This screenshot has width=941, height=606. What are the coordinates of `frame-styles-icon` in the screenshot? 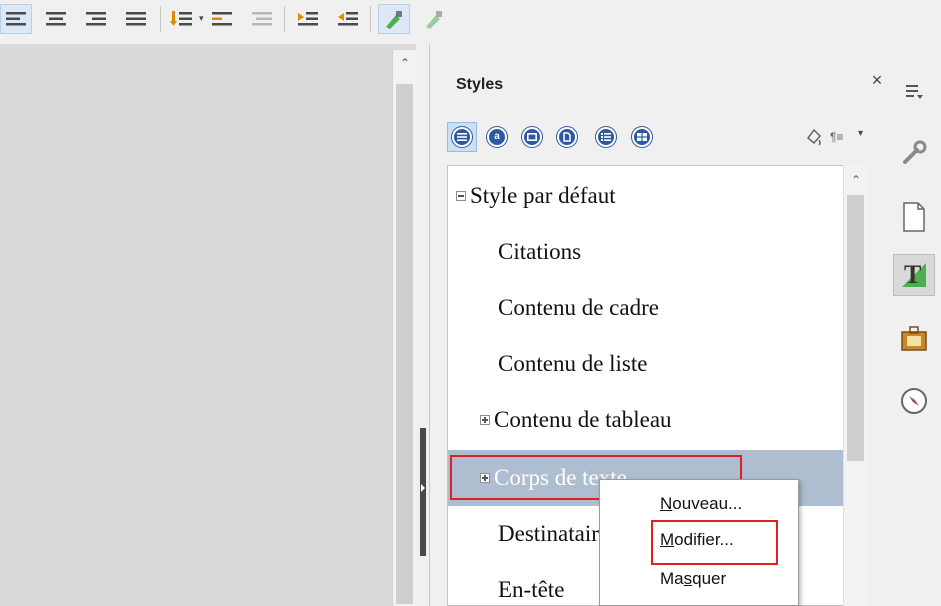 It's located at (532, 137).